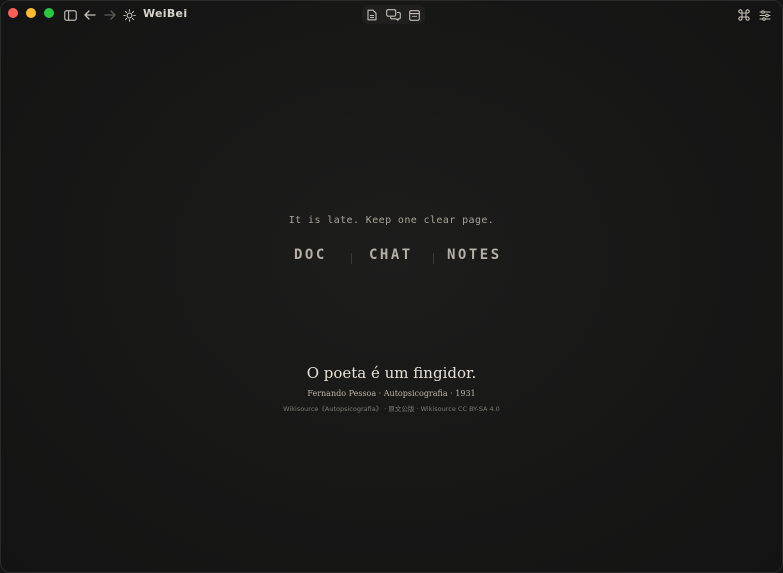  Describe the element at coordinates (744, 15) in the screenshot. I see `command-key-icon` at that location.